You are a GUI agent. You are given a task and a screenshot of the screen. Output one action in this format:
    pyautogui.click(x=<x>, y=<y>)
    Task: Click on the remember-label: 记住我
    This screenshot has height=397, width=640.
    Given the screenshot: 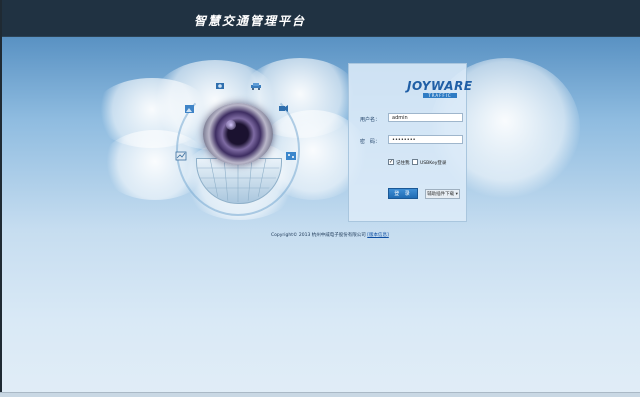 What is the action you would take?
    pyautogui.click(x=403, y=163)
    